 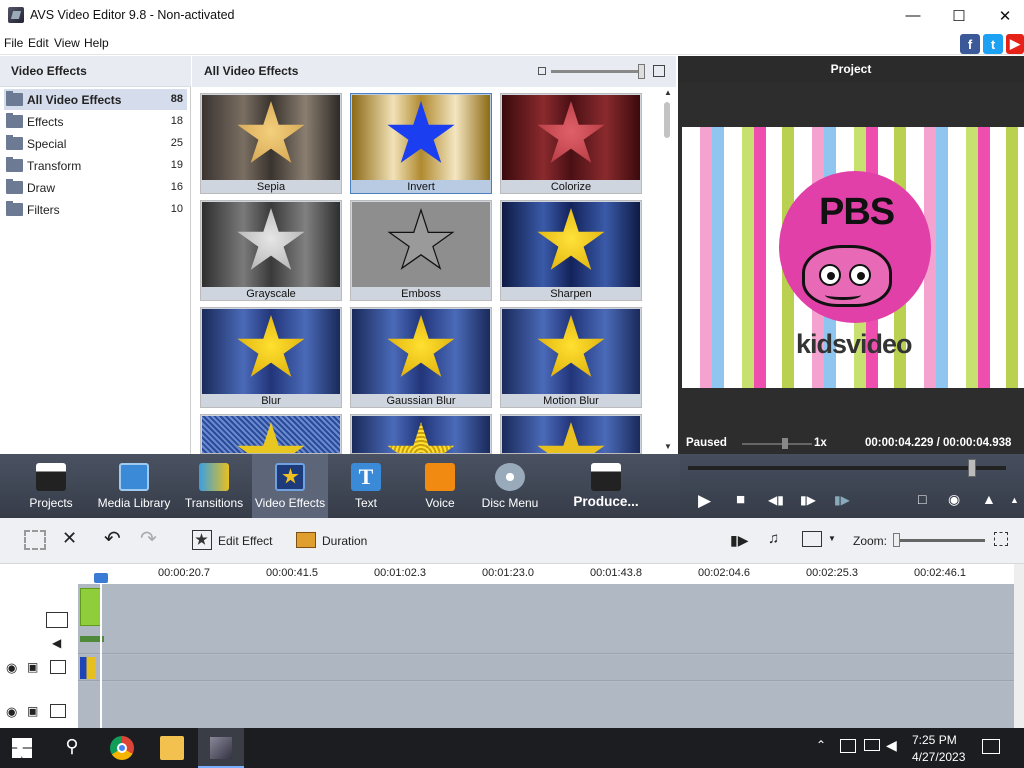 What do you see at coordinates (69, 538) in the screenshot?
I see `delete-icon: ✕` at bounding box center [69, 538].